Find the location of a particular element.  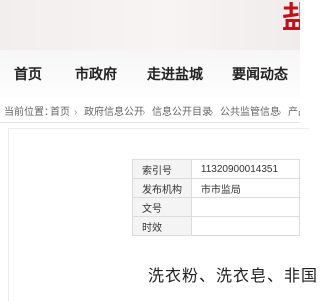

document-meta-table: 索引号 11320900014351 发布机构 市市监局 文号 时效 is located at coordinates (216, 197).